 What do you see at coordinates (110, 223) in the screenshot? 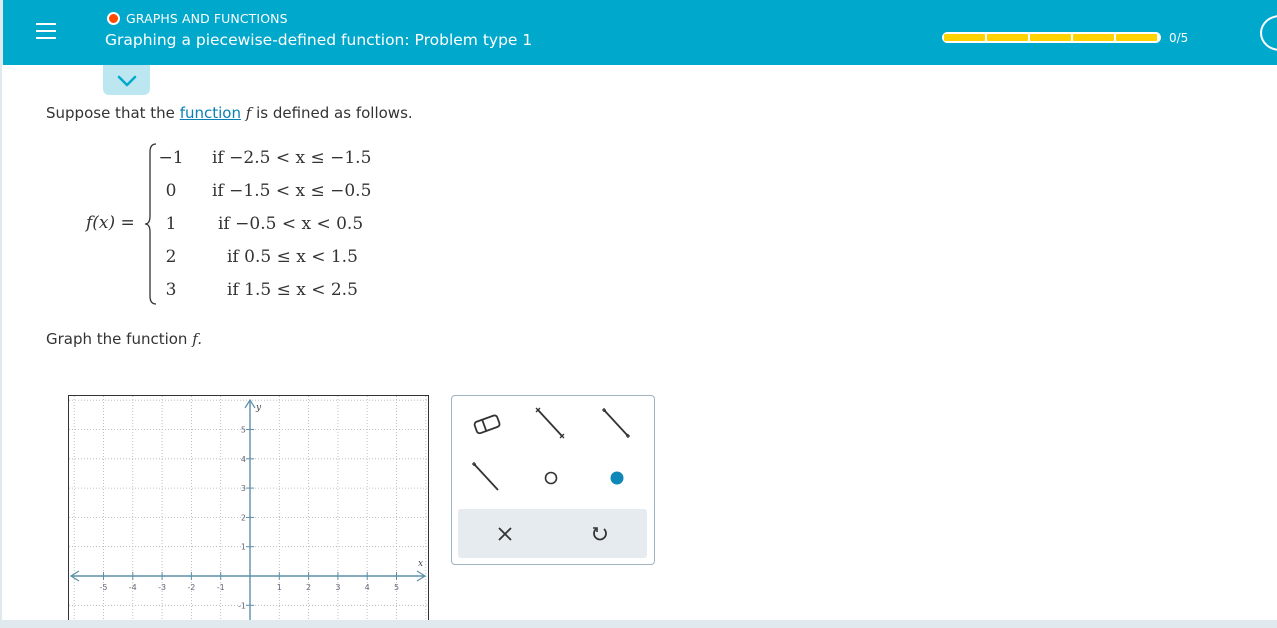
I see `function-label: f(x) =` at bounding box center [110, 223].